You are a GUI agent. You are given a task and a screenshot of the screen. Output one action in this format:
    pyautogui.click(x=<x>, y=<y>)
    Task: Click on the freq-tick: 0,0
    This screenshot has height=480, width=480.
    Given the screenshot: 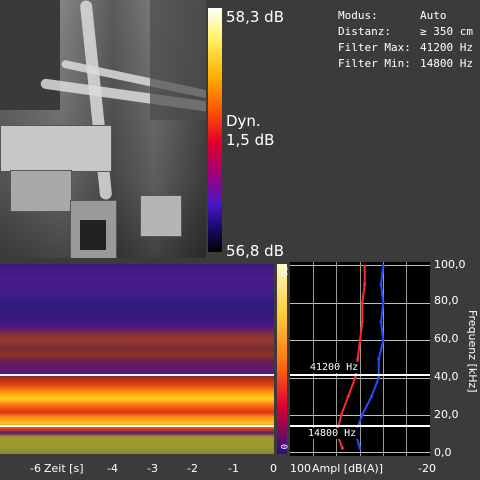 What is the action you would take?
    pyautogui.click(x=443, y=452)
    